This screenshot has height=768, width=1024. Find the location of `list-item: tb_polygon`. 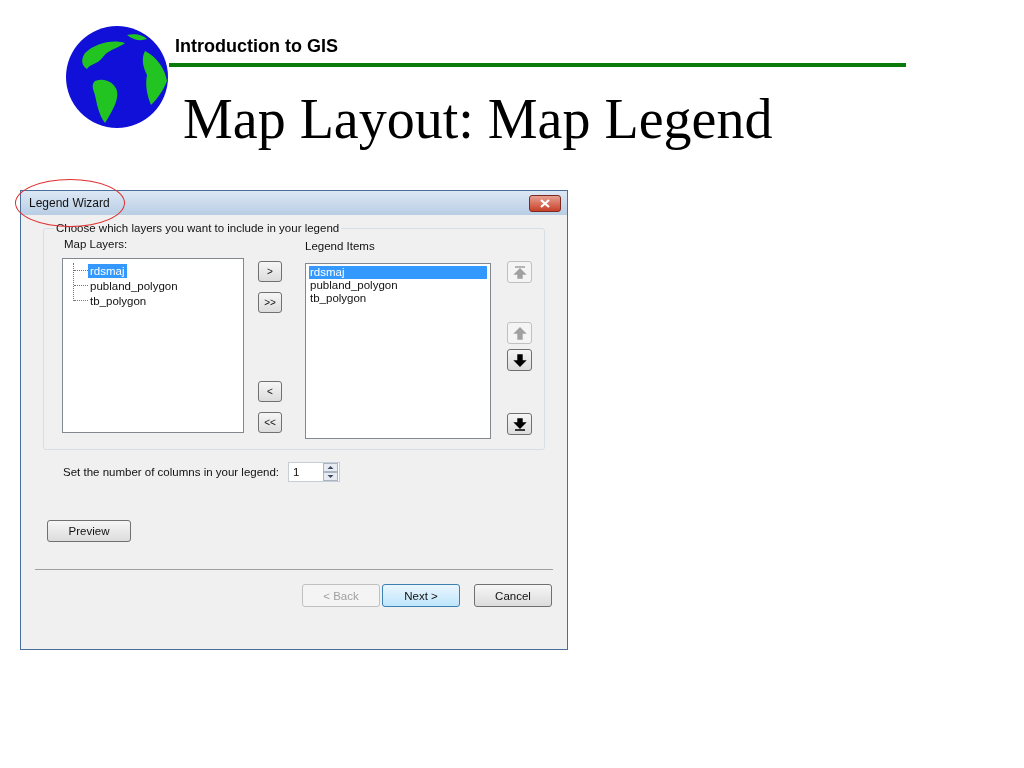

list-item: tb_polygon is located at coordinates (398, 298).